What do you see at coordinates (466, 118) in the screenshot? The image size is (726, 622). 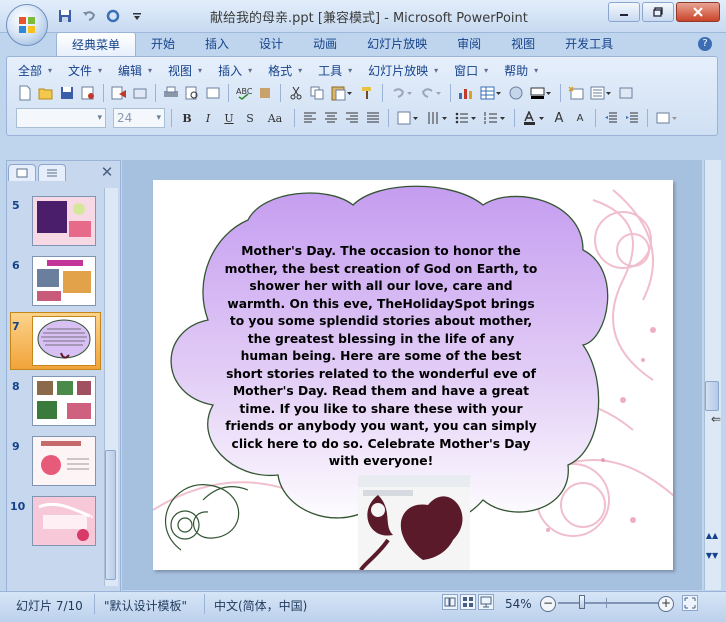 I see `bullets-icon` at bounding box center [466, 118].